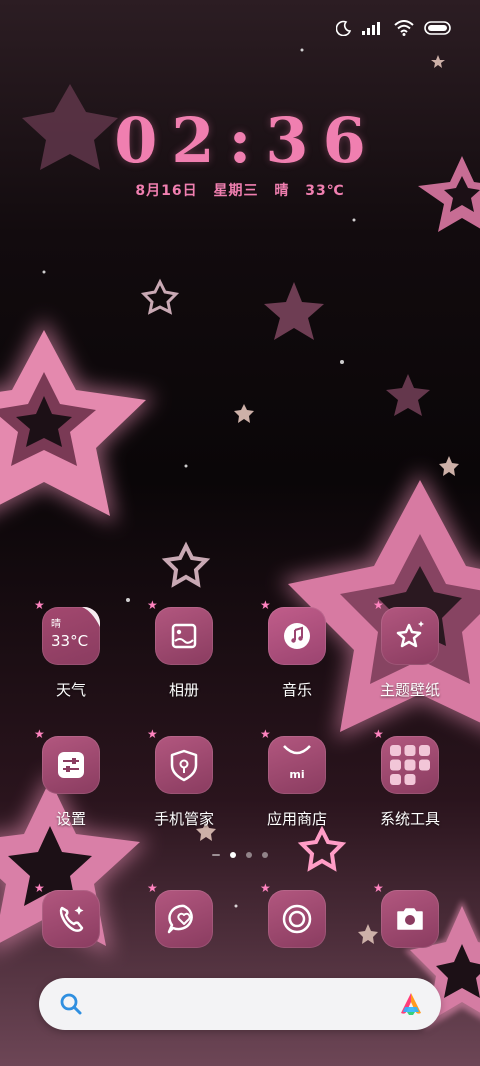 The image size is (480, 1066). I want to click on dock-messages: ★, so click(184, 915).